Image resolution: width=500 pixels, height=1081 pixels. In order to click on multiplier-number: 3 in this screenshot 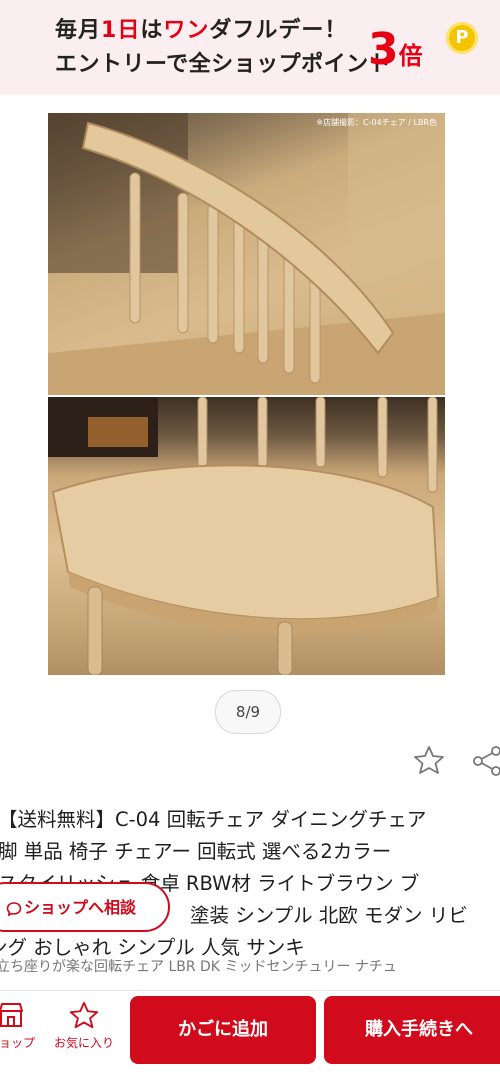, I will do `click(383, 49)`.